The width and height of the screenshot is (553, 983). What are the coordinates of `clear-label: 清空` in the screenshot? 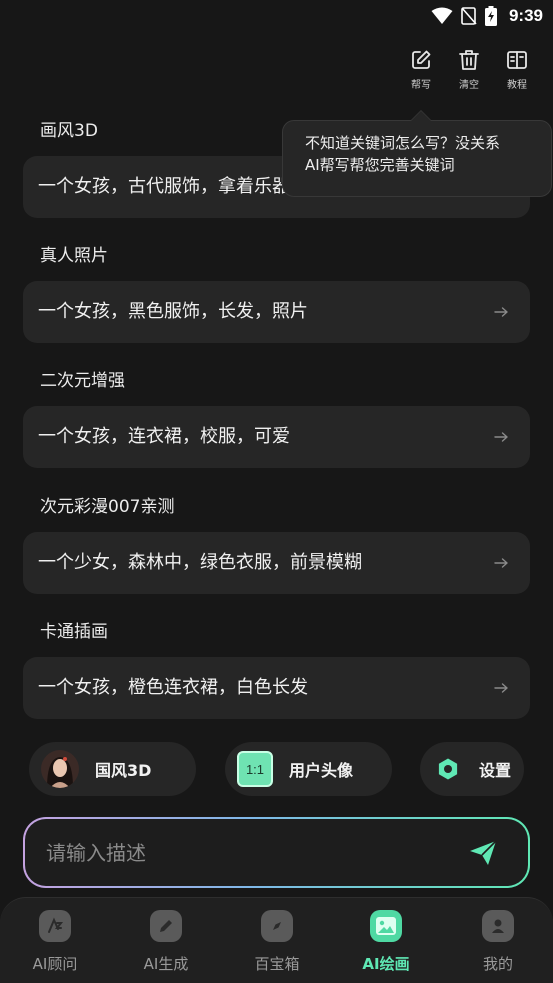 It's located at (469, 85).